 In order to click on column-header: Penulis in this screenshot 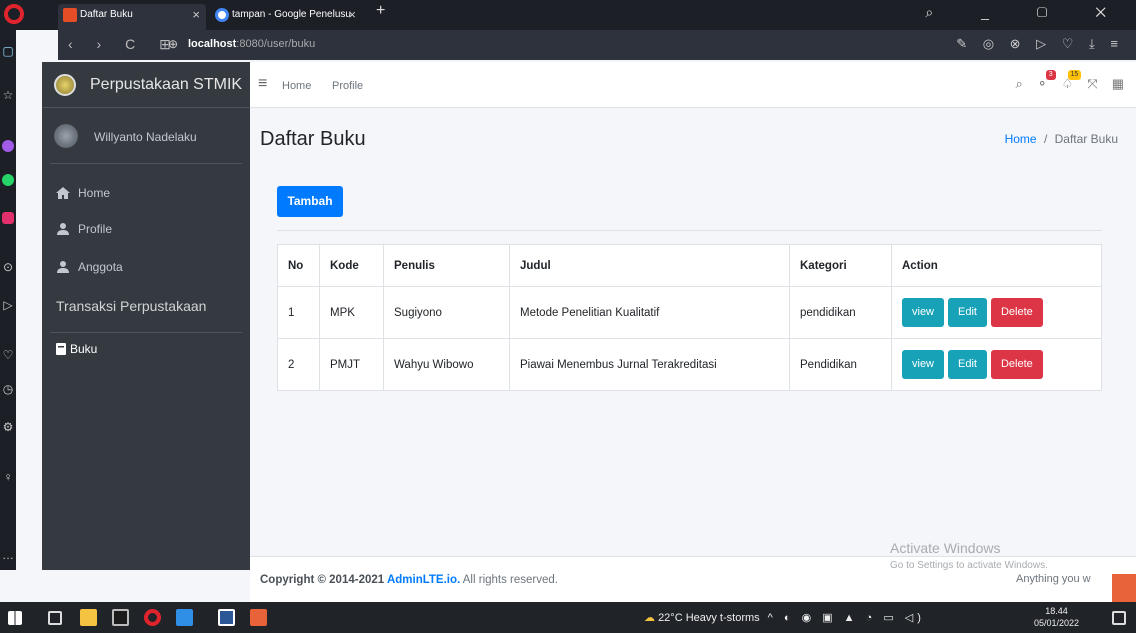, I will do `click(446, 265)`.